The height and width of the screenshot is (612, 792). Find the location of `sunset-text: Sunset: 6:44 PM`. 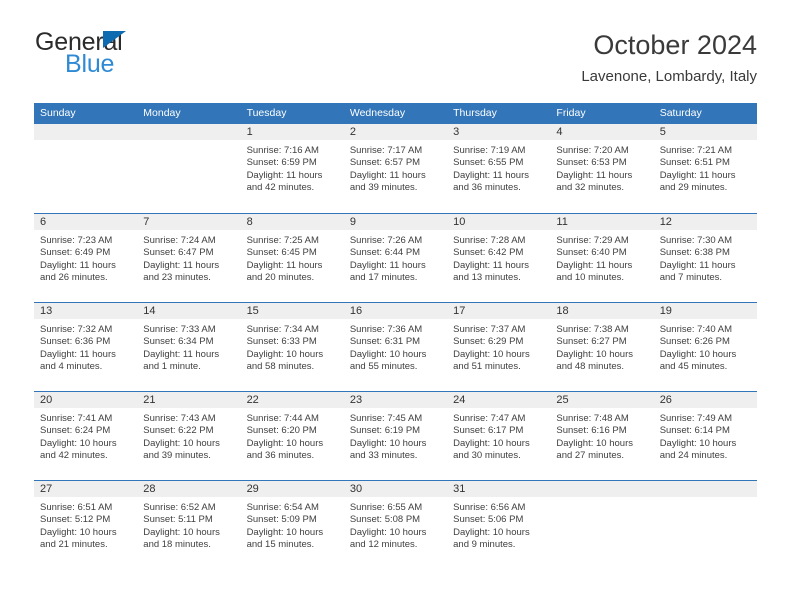

sunset-text: Sunset: 6:44 PM is located at coordinates (385, 253).